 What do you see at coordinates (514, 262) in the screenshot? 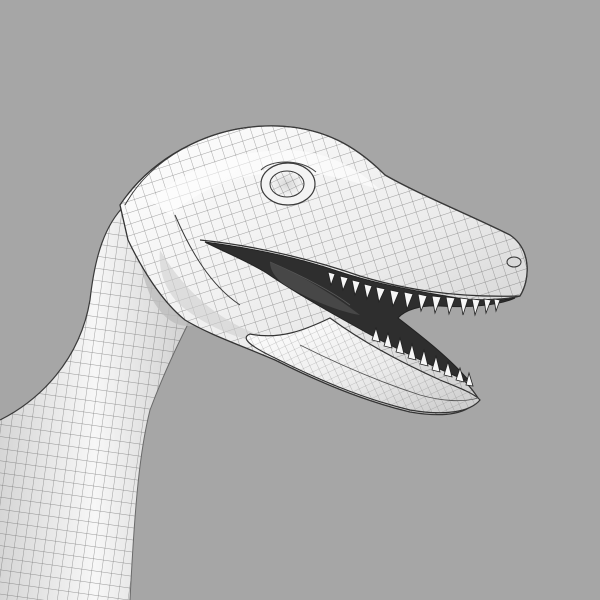
I see `nostril` at bounding box center [514, 262].